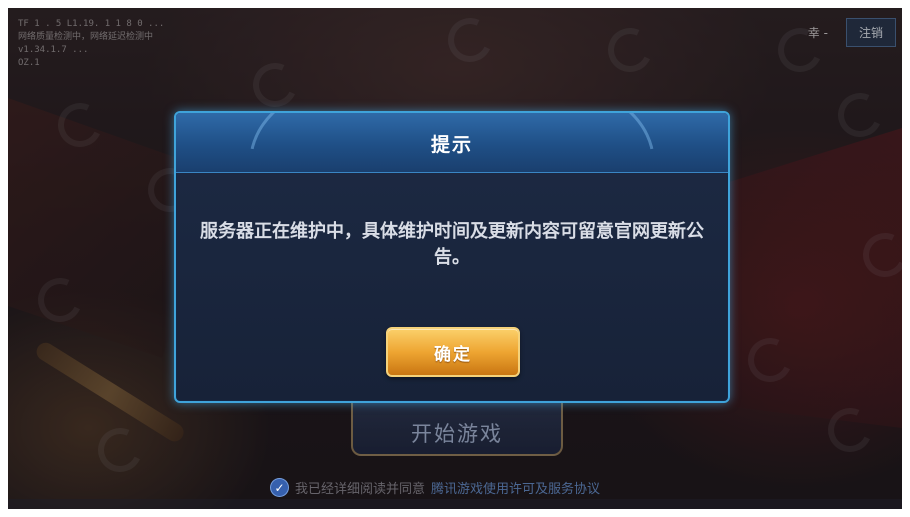 The width and height of the screenshot is (910, 517). I want to click on debug-line: OZ.1, so click(29, 63).